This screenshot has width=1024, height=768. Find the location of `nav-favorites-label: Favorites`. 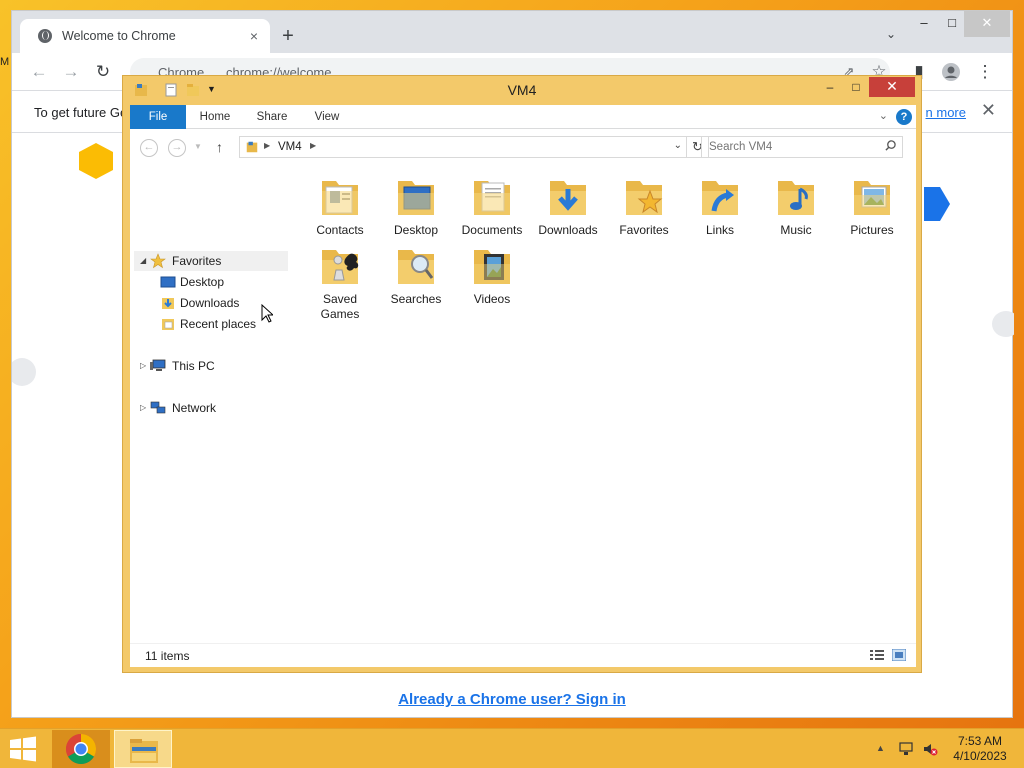

nav-favorites-label: Favorites is located at coordinates (197, 261).